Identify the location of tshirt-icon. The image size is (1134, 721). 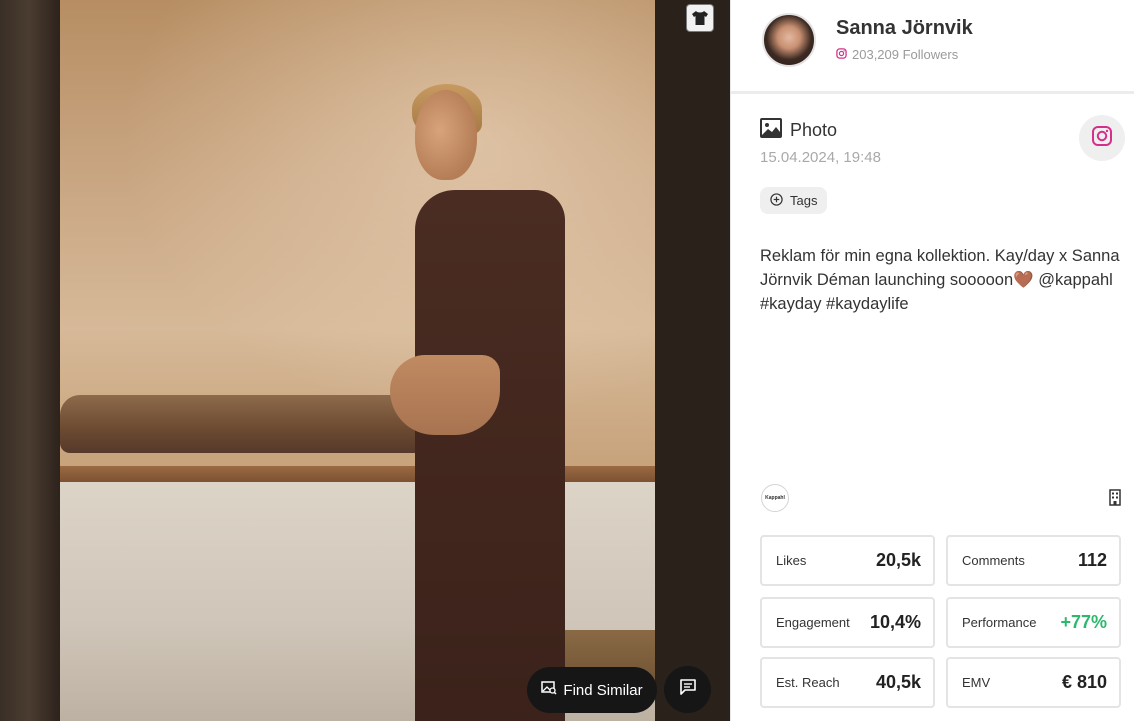
(700, 18).